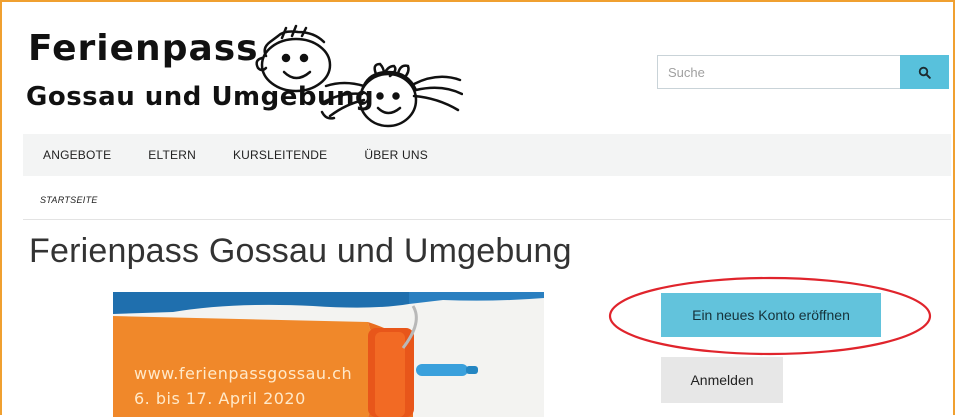  What do you see at coordinates (77, 155) in the screenshot?
I see `nav-item-angebote: ANGEBOTE` at bounding box center [77, 155].